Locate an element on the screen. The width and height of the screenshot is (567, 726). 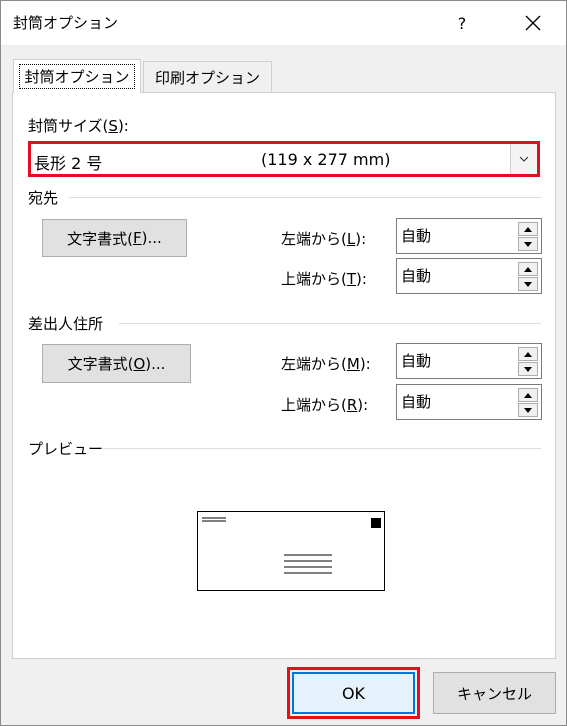
help-button: ? is located at coordinates (462, 23).